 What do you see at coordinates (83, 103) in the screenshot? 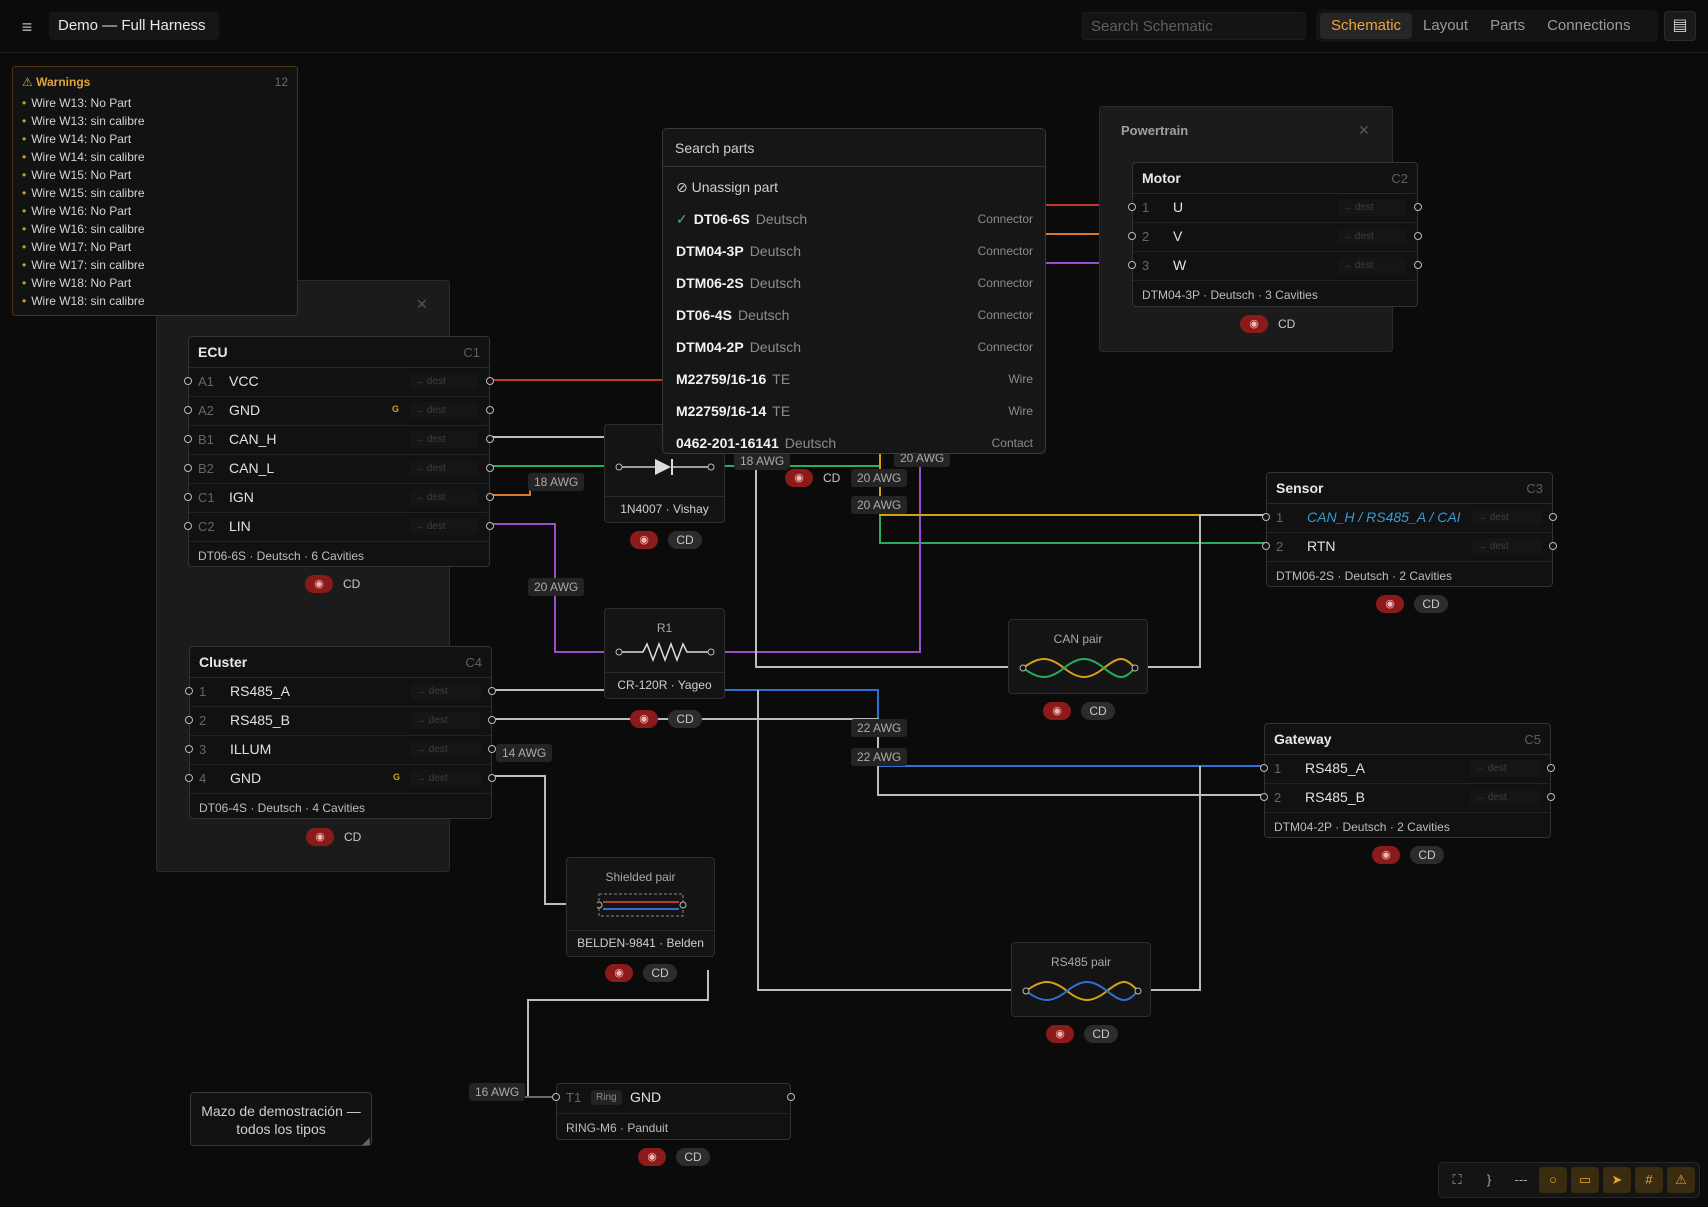
I see `warning-item: • Wire W13: No Part` at bounding box center [83, 103].